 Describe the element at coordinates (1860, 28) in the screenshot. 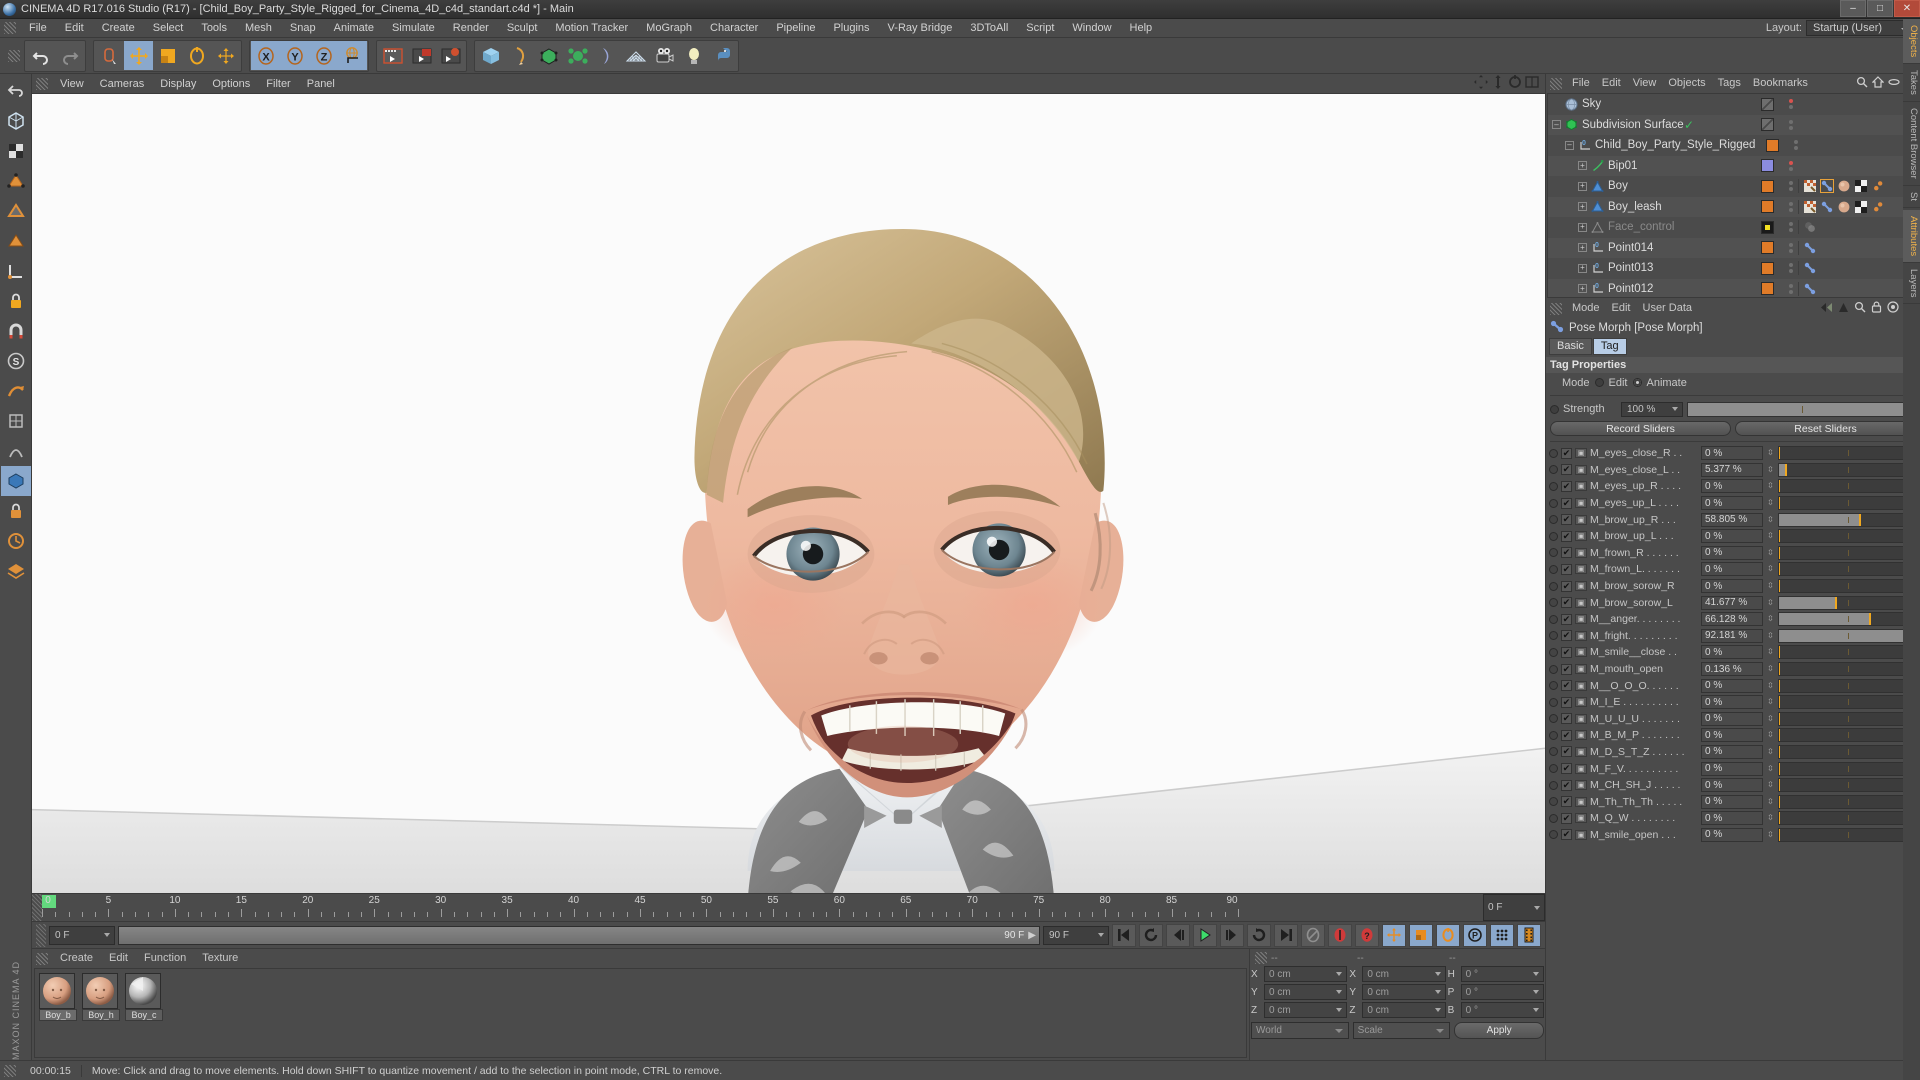

I see `layout-dropdown: Startup (User)` at that location.